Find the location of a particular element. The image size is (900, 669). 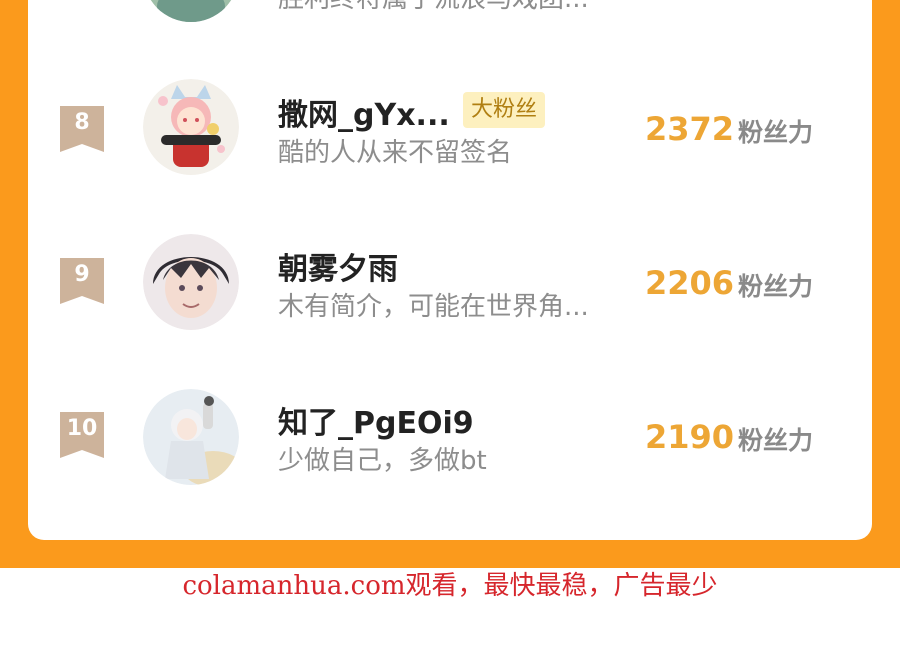

fan-level-badge: 大粉丝 is located at coordinates (504, 110).